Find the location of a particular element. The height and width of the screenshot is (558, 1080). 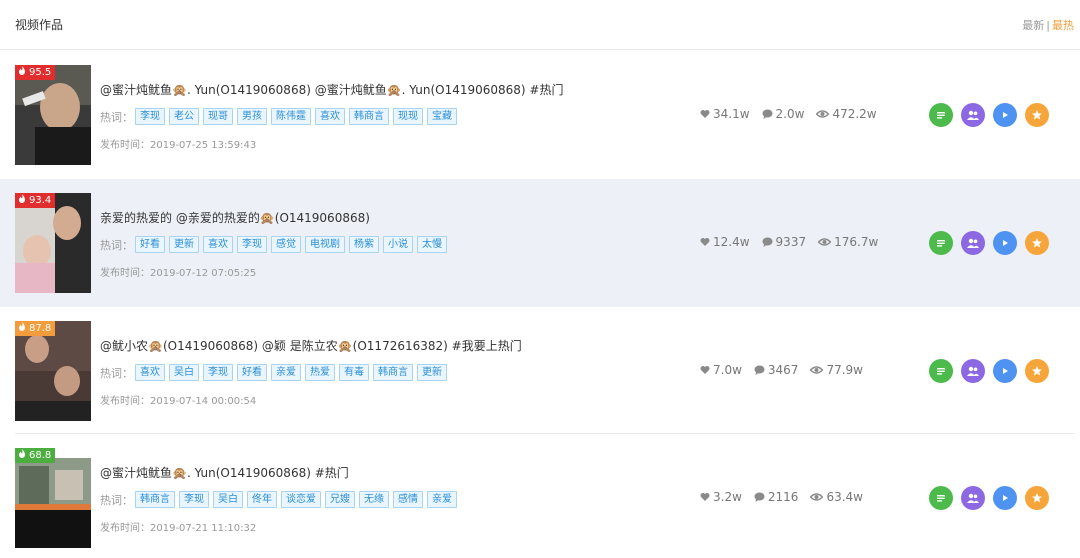

keyword-tag: 佟年 is located at coordinates (262, 499).